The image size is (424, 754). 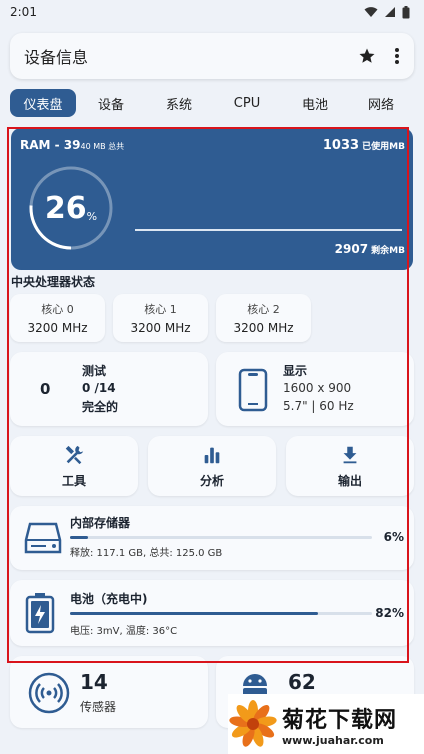 I want to click on core-card-1: 核心 1 3200 MHz, so click(x=160, y=318).